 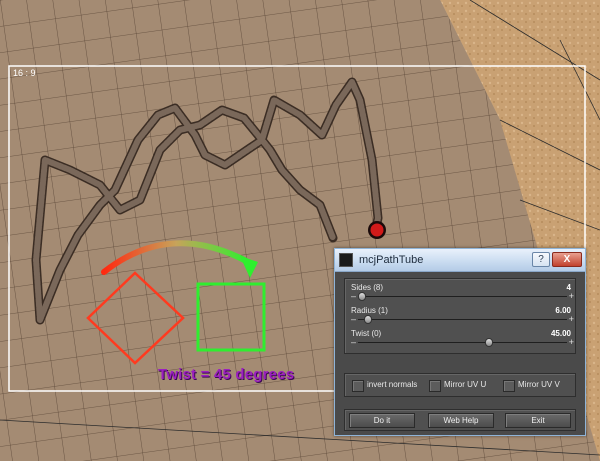 What do you see at coordinates (571, 342) in the screenshot?
I see `twist-plus: +` at bounding box center [571, 342].